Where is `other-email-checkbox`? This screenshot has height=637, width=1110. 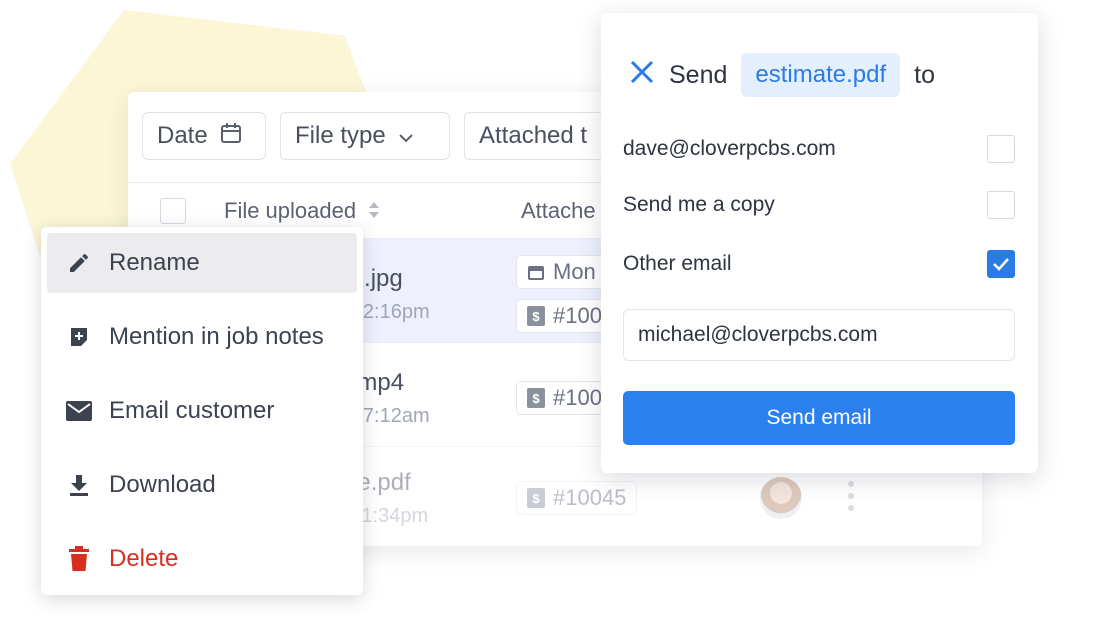 other-email-checkbox is located at coordinates (1001, 264).